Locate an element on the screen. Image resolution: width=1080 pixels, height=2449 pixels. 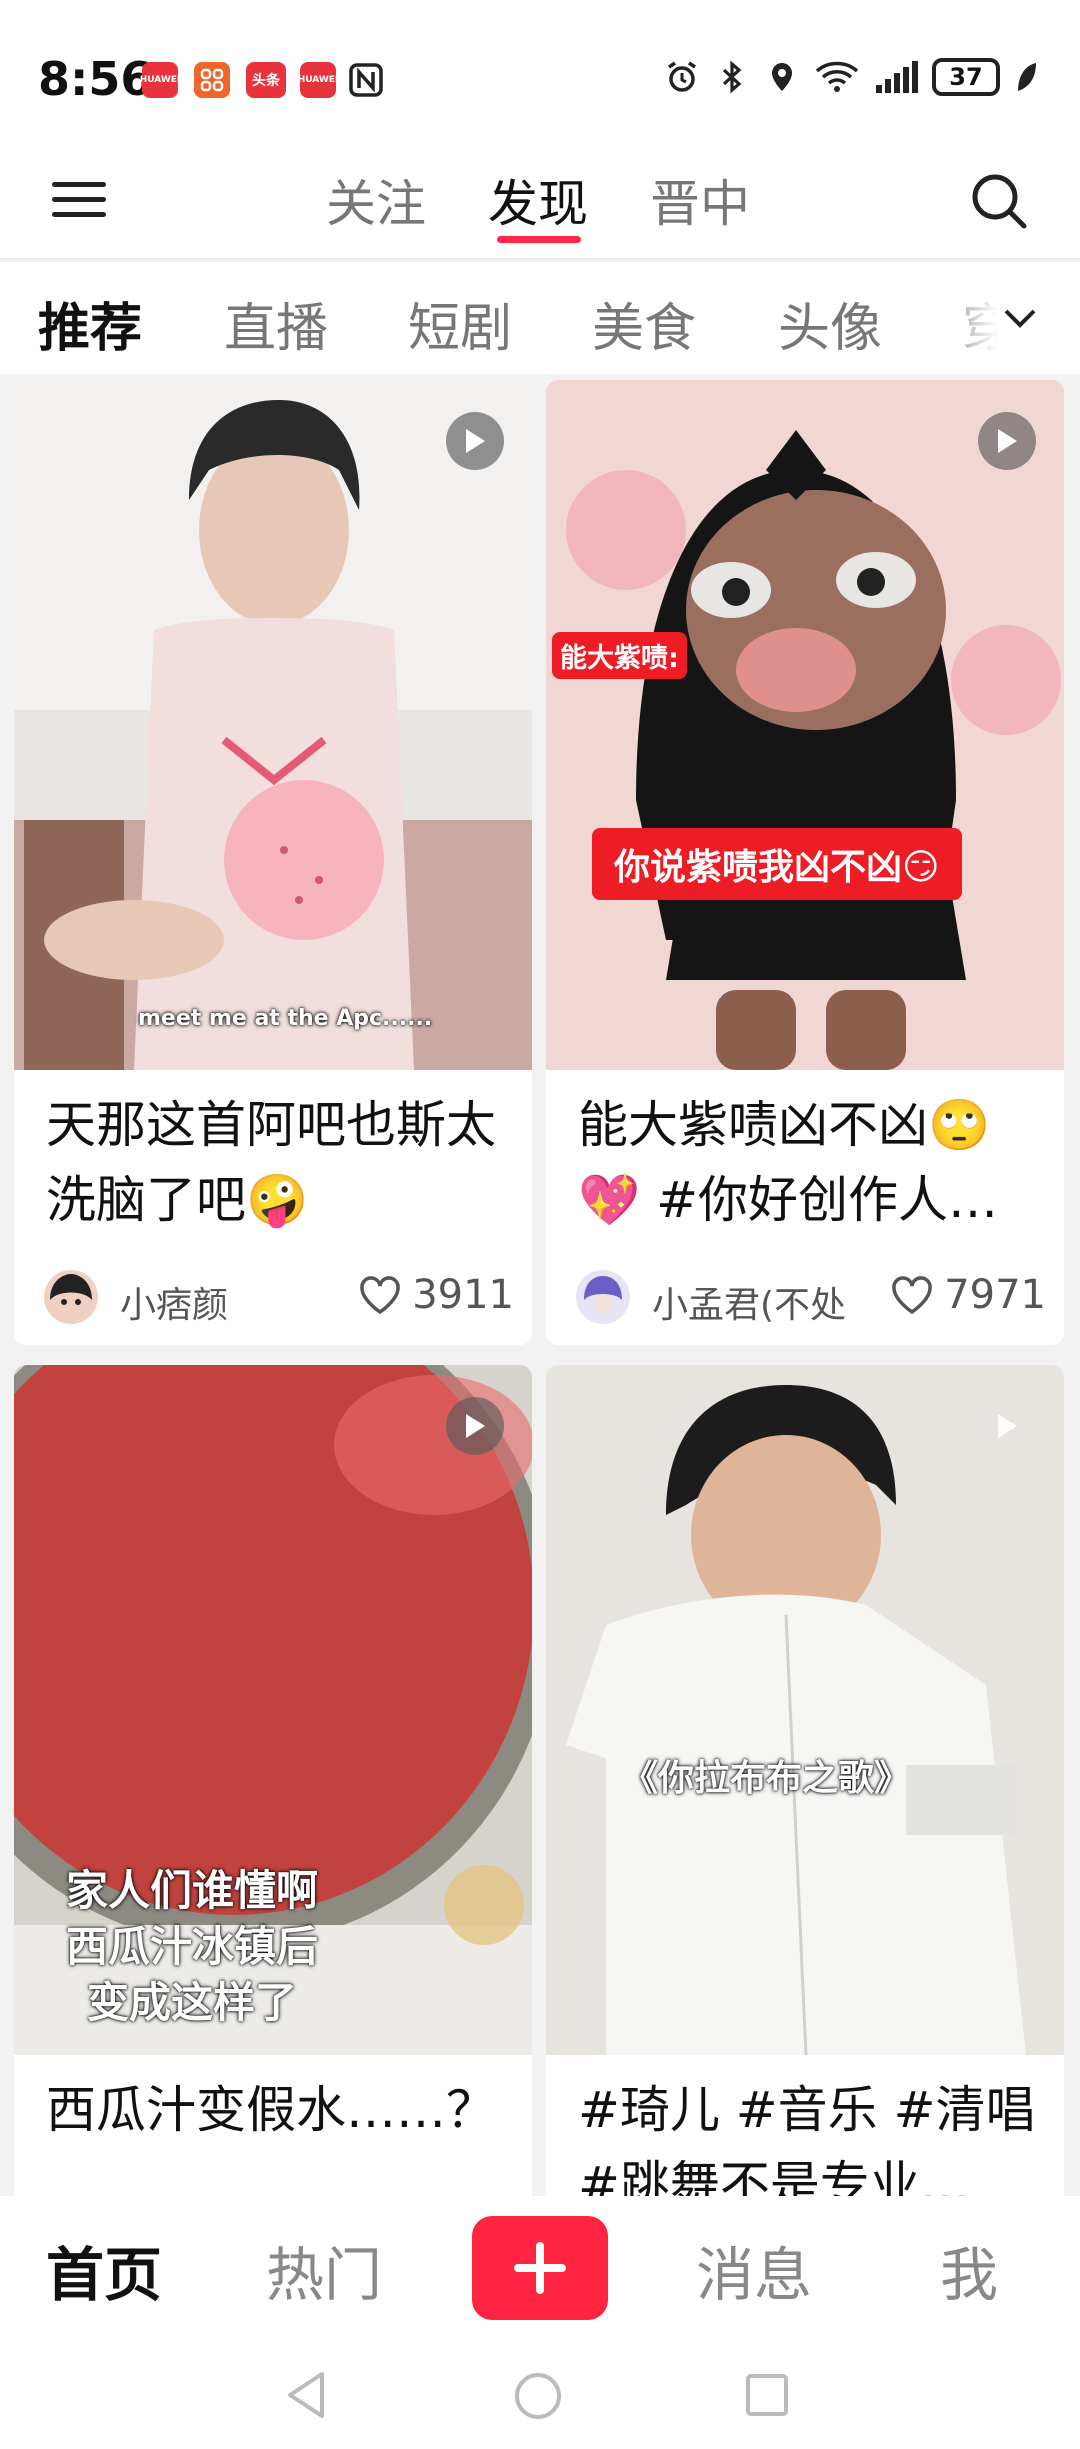
huawei-store-badge: HUAWEI is located at coordinates (160, 80).